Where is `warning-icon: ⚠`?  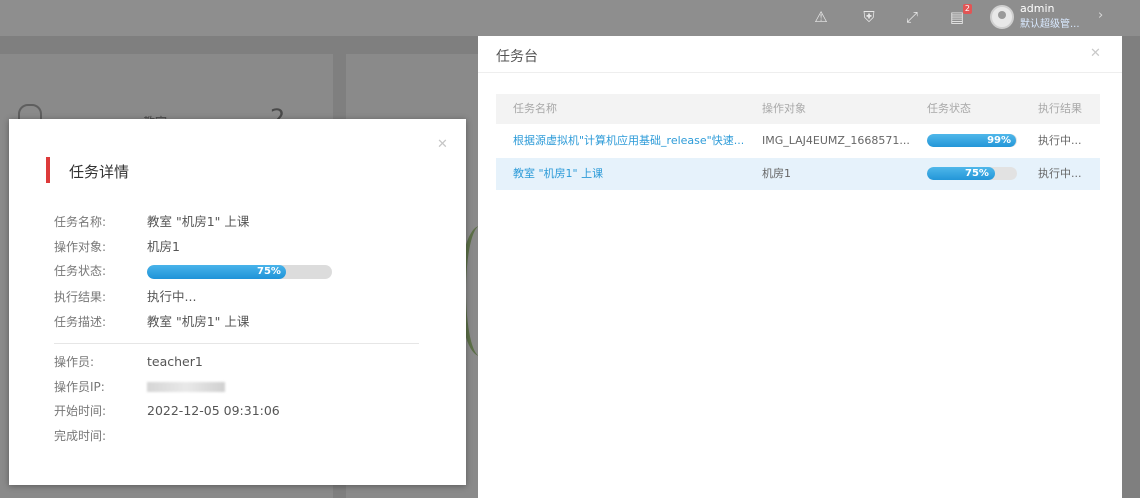 warning-icon: ⚠ is located at coordinates (821, 17).